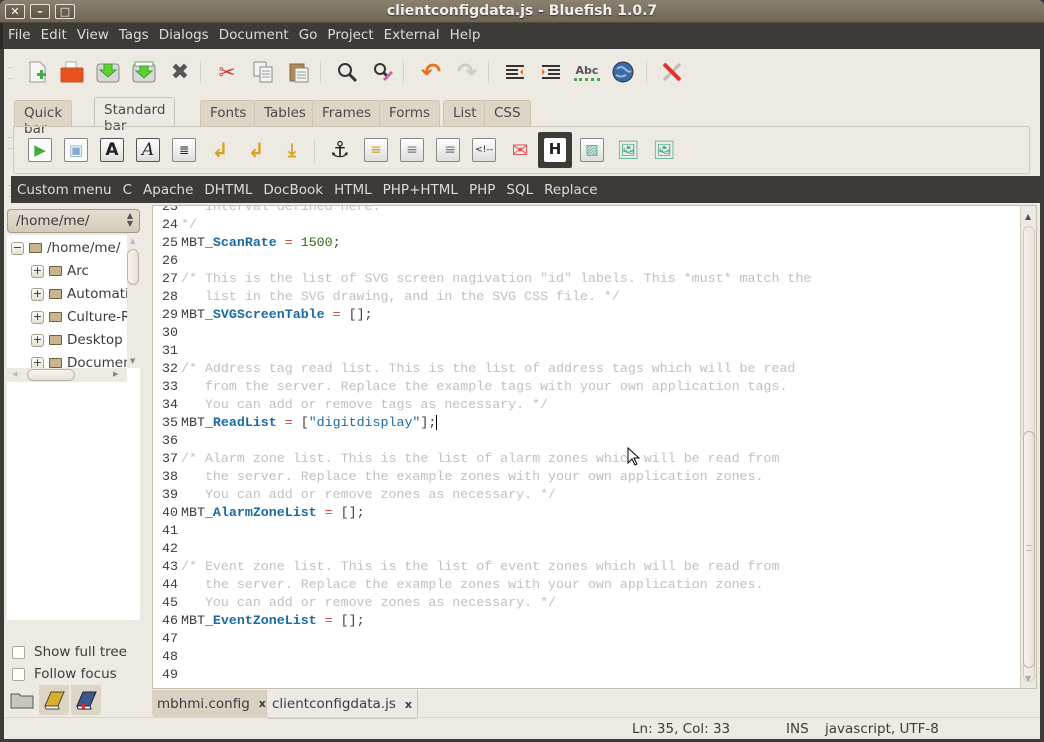  I want to click on tab-standard-bar: Standard bar, so click(135, 115).